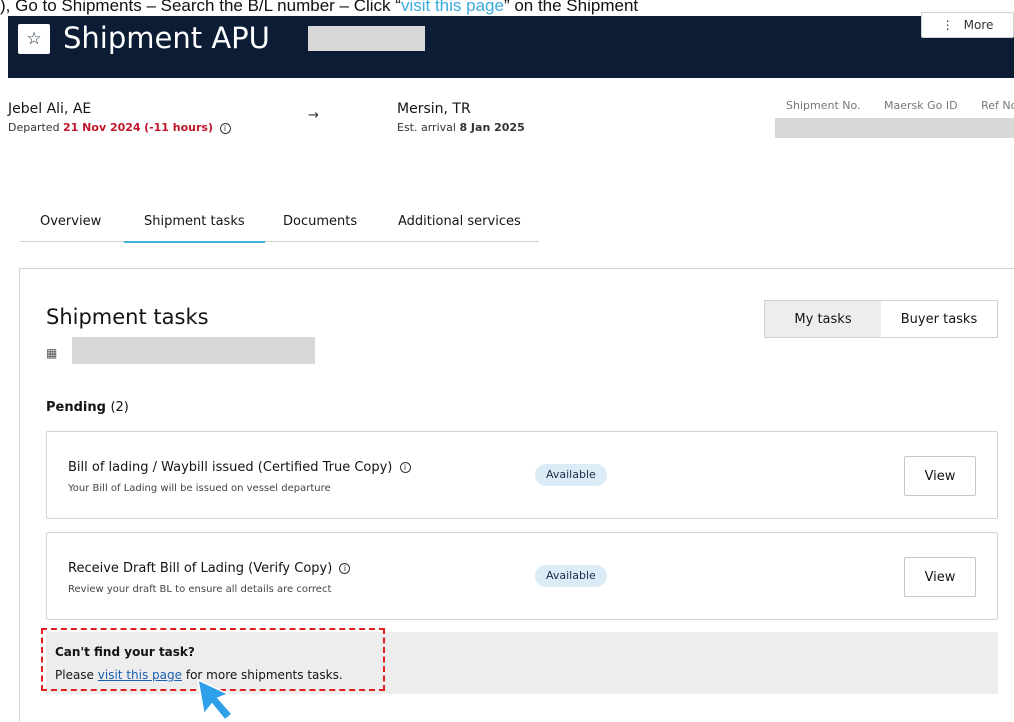 The height and width of the screenshot is (722, 1014). What do you see at coordinates (492, 127) in the screenshot?
I see `arrival-date: 8 Jan 2025` at bounding box center [492, 127].